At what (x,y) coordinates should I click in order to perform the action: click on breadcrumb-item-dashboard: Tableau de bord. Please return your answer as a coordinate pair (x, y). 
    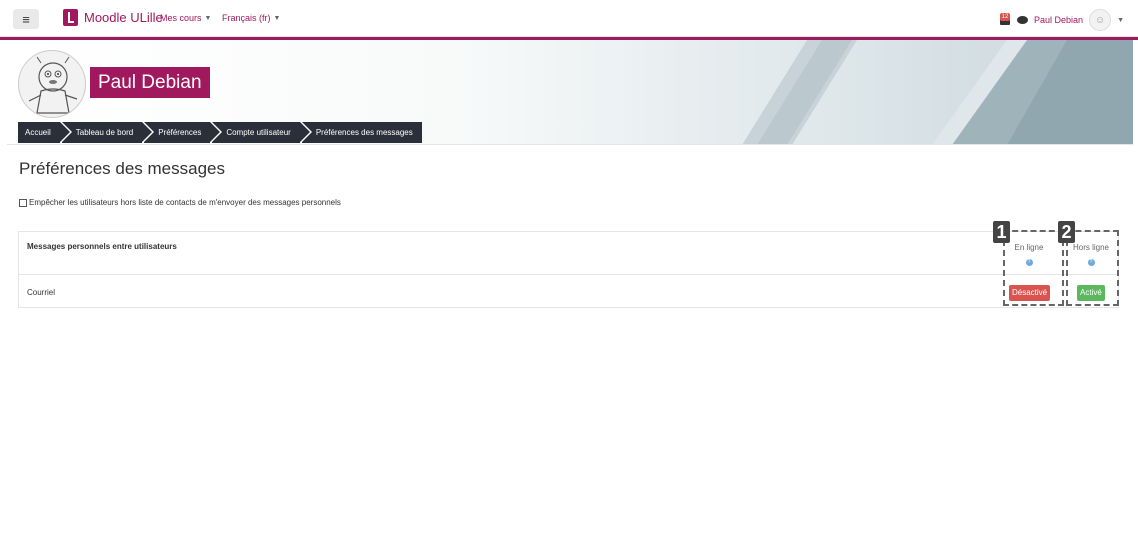
    Looking at the image, I should click on (108, 132).